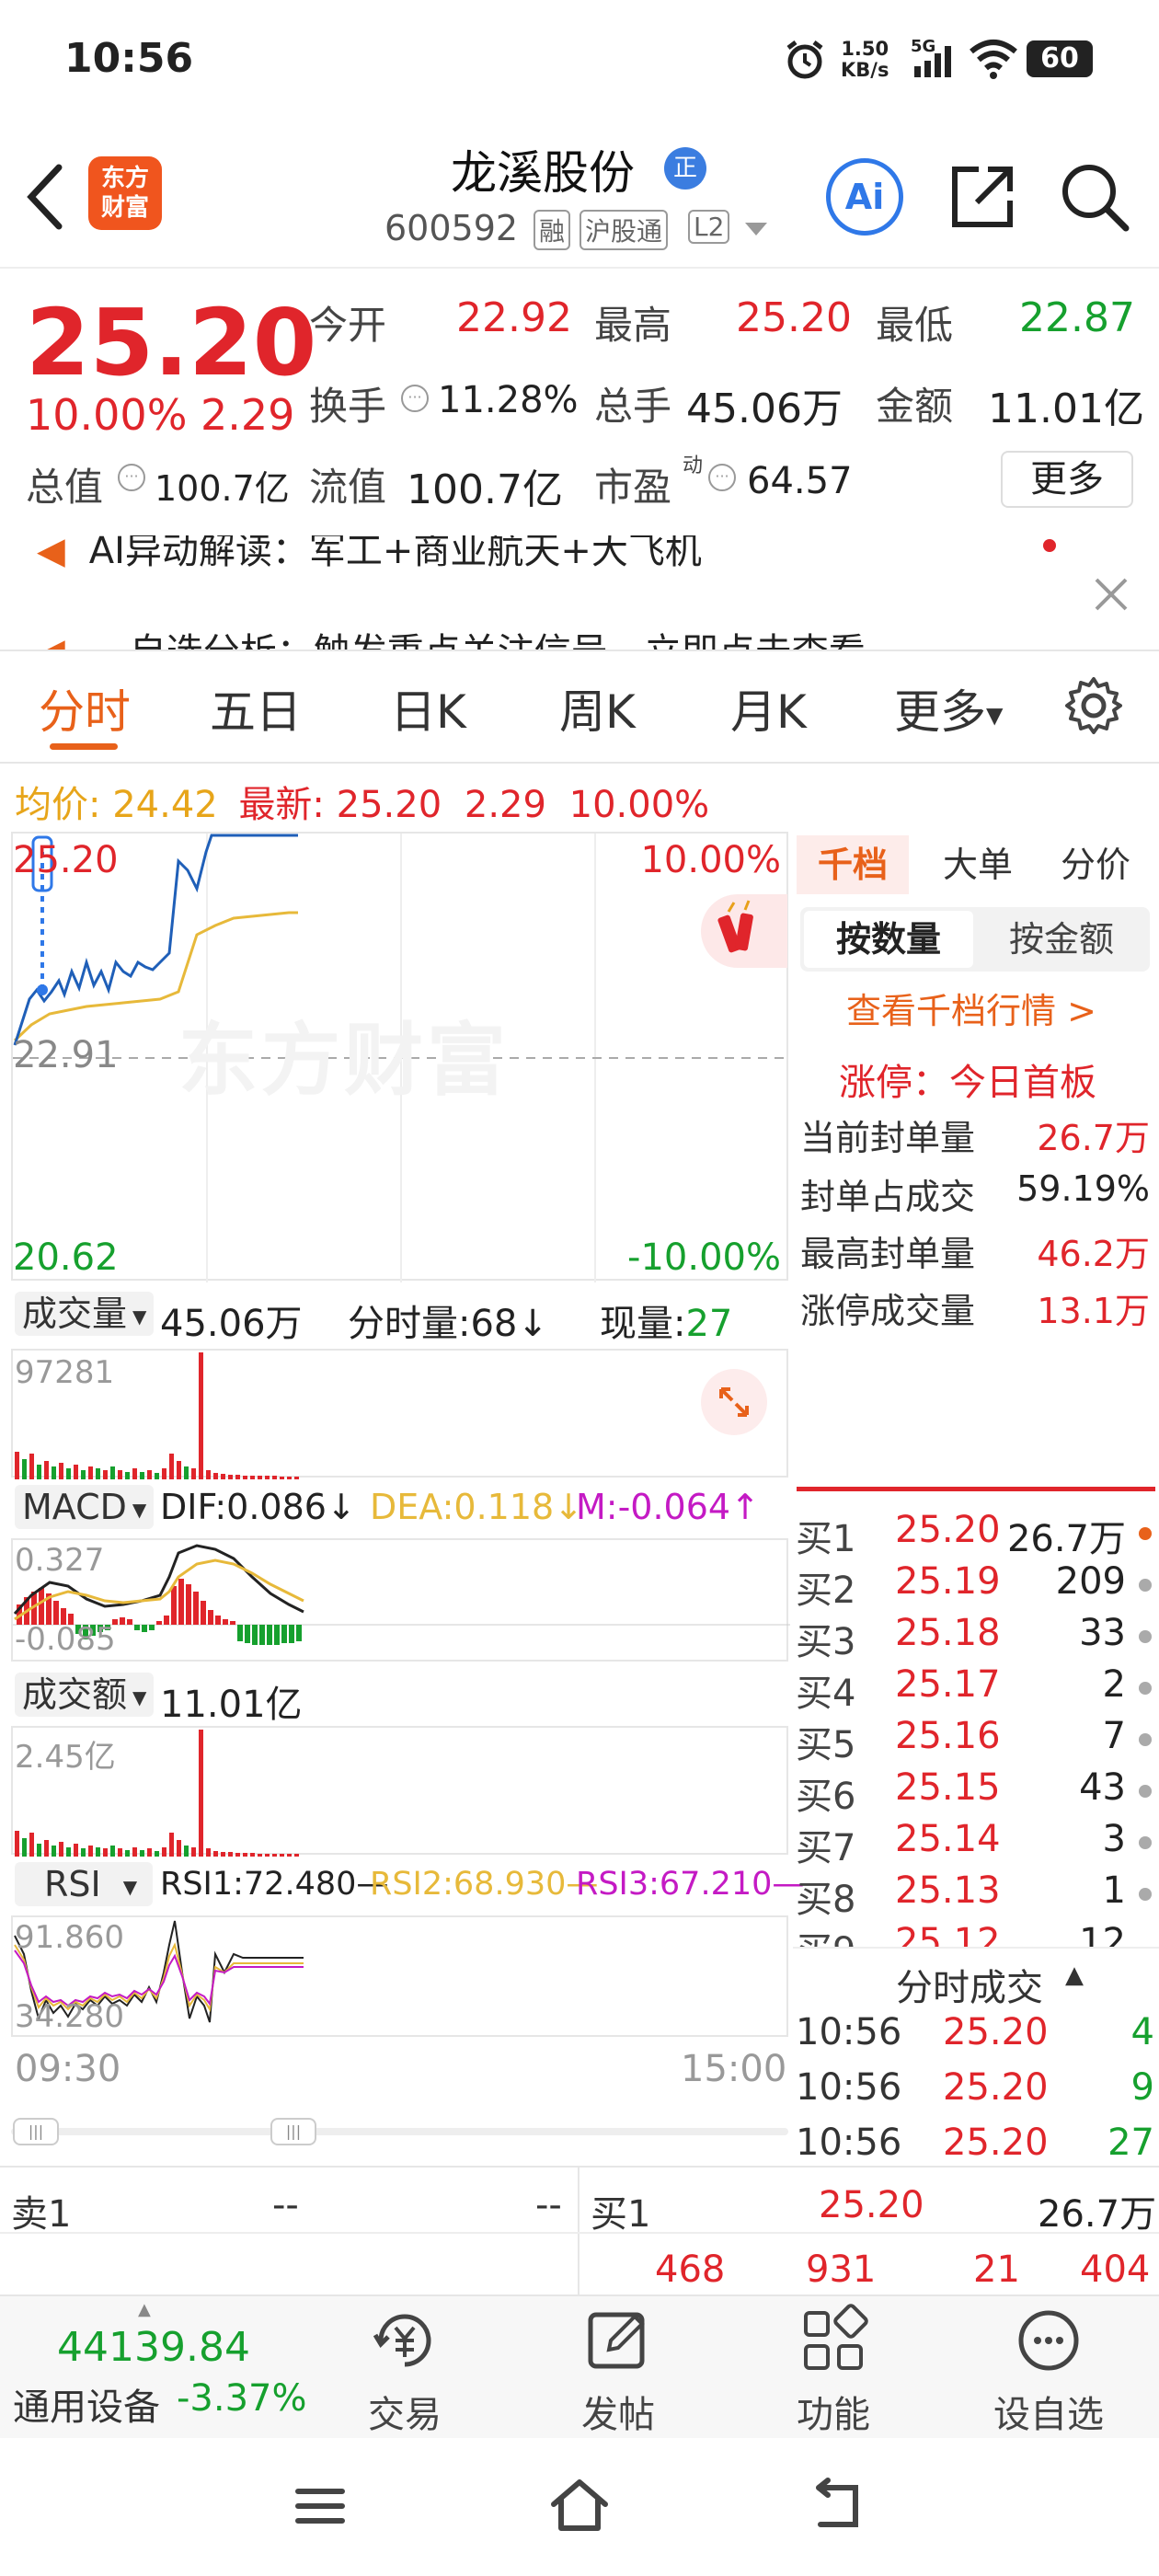 This screenshot has height=2576, width=1159. I want to click on firecracker-icon, so click(744, 931).